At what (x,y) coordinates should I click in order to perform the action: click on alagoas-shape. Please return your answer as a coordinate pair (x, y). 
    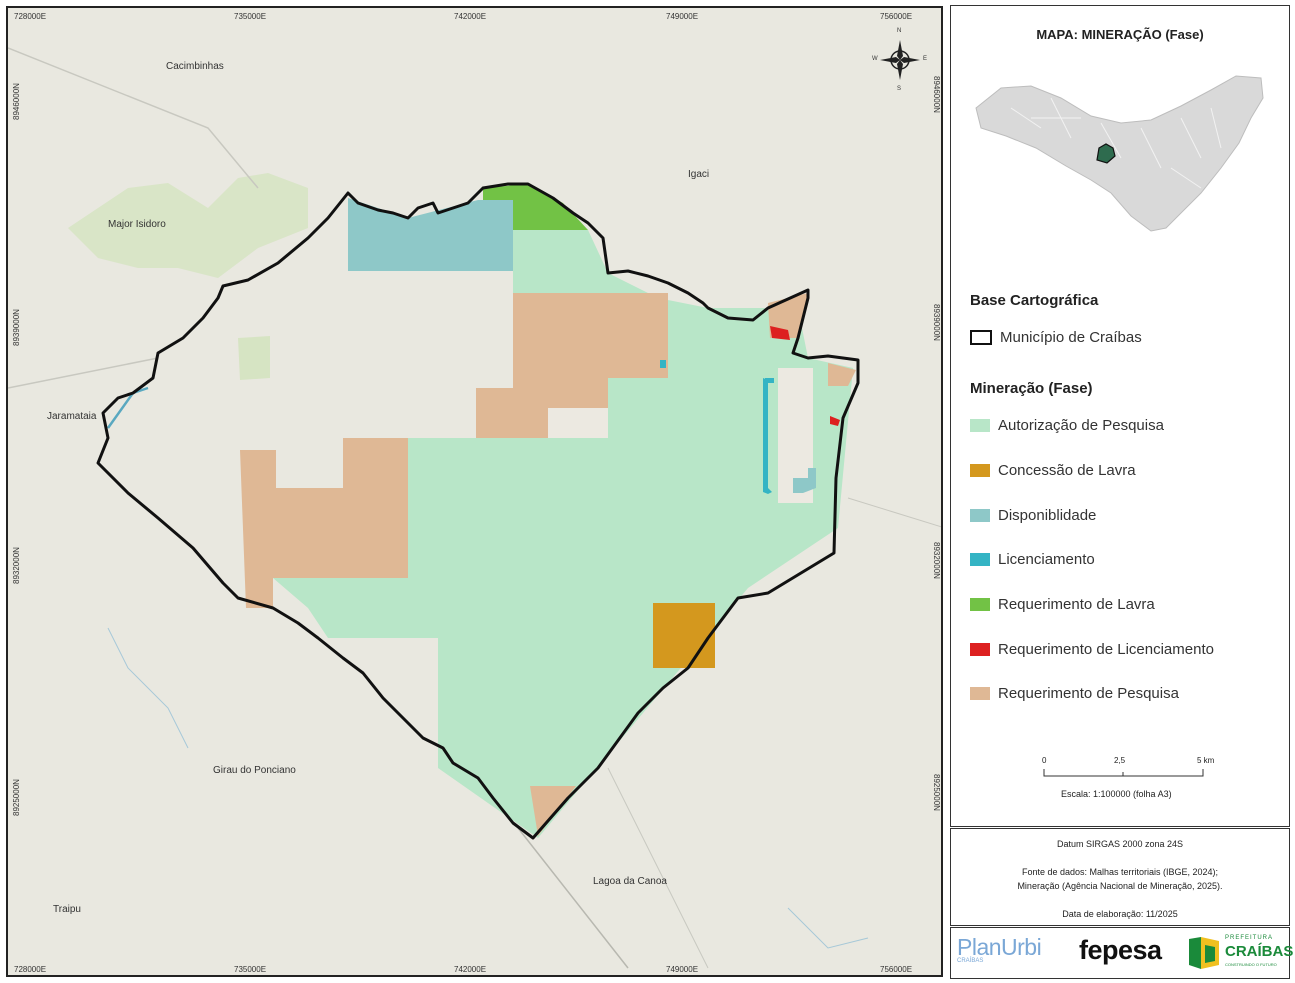
    Looking at the image, I should click on (1119, 153).